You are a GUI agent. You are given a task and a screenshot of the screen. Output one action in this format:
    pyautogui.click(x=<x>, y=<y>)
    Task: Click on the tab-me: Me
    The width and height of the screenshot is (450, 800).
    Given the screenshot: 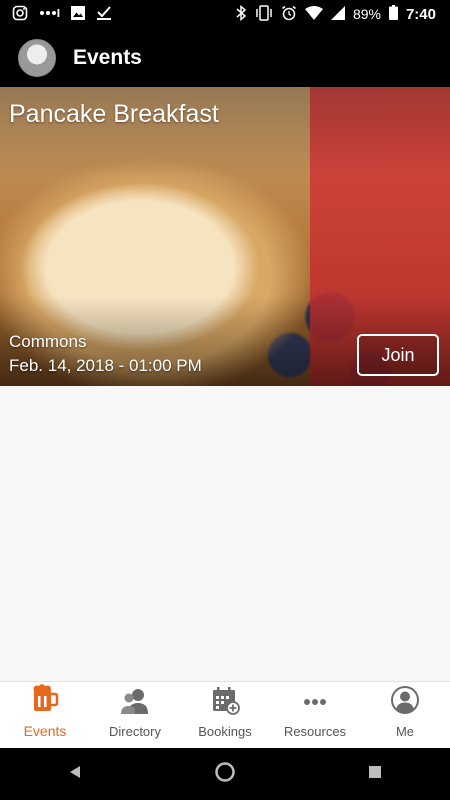 What is the action you would take?
    pyautogui.click(x=405, y=715)
    